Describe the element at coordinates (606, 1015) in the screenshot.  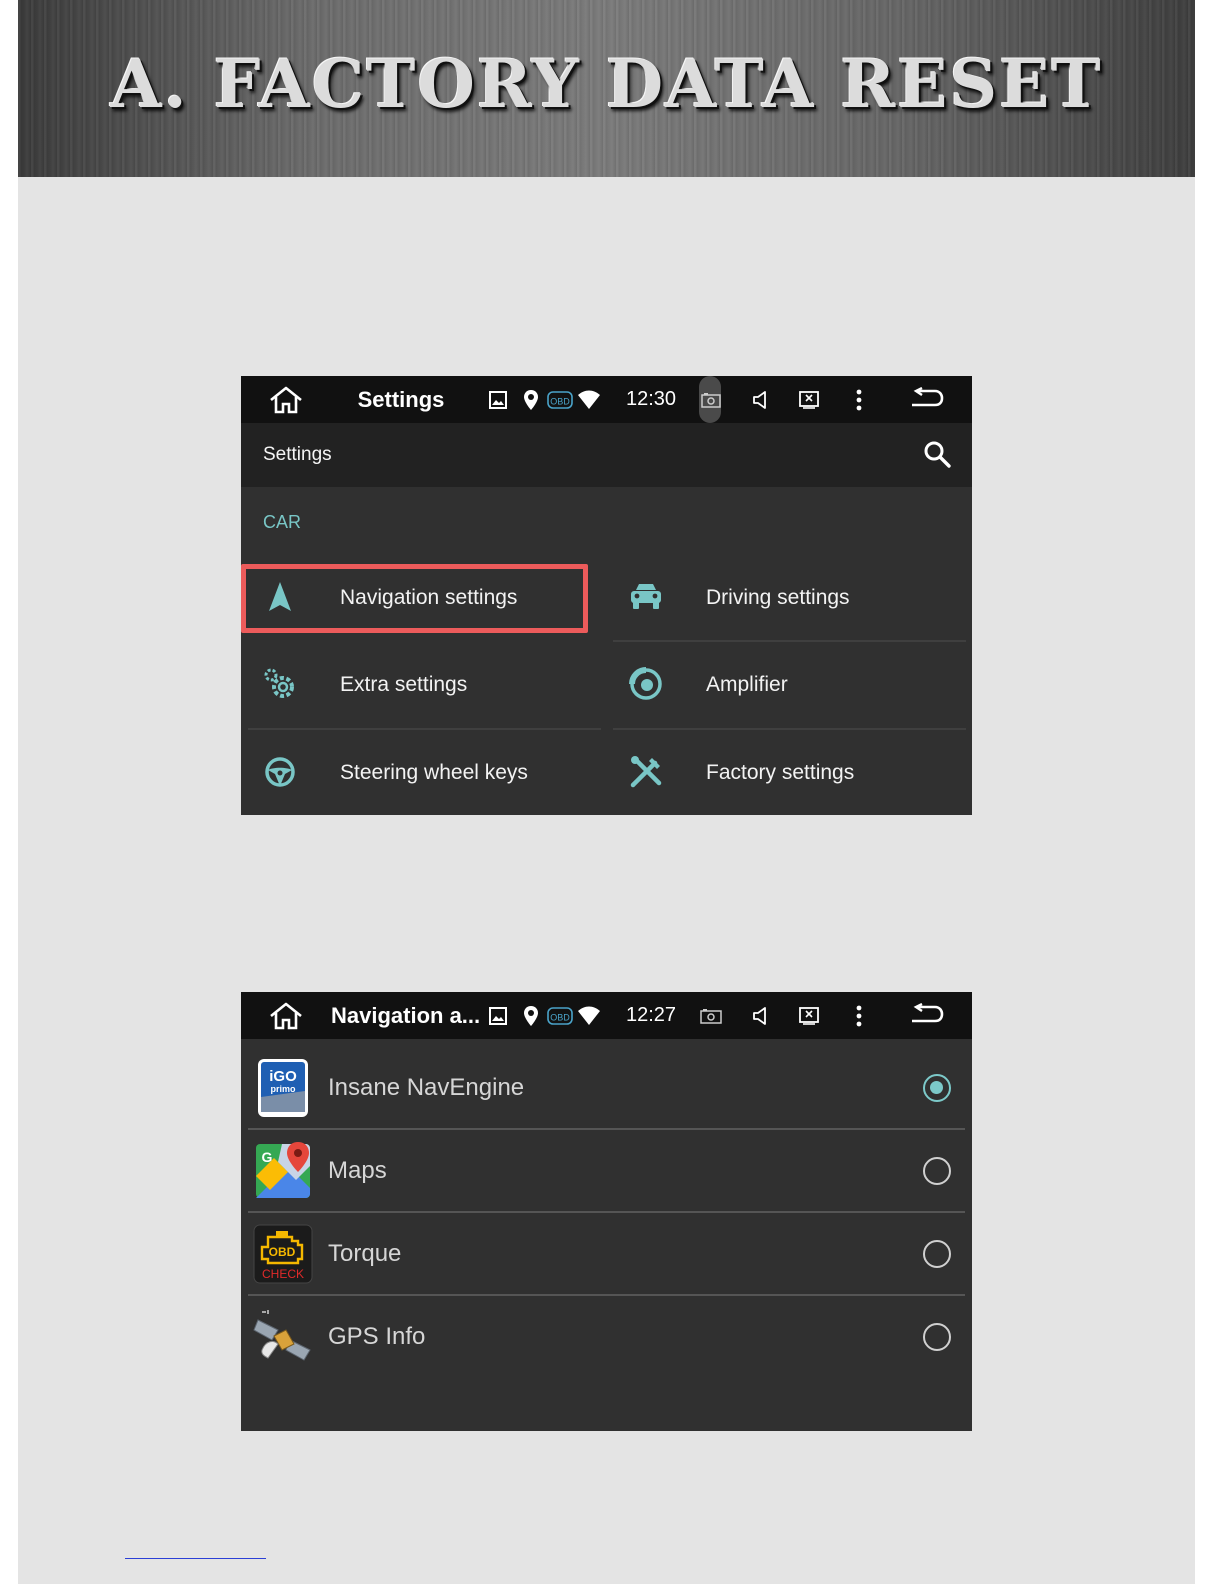
I see `status-bar: Navigation a... OBD 12:27` at that location.